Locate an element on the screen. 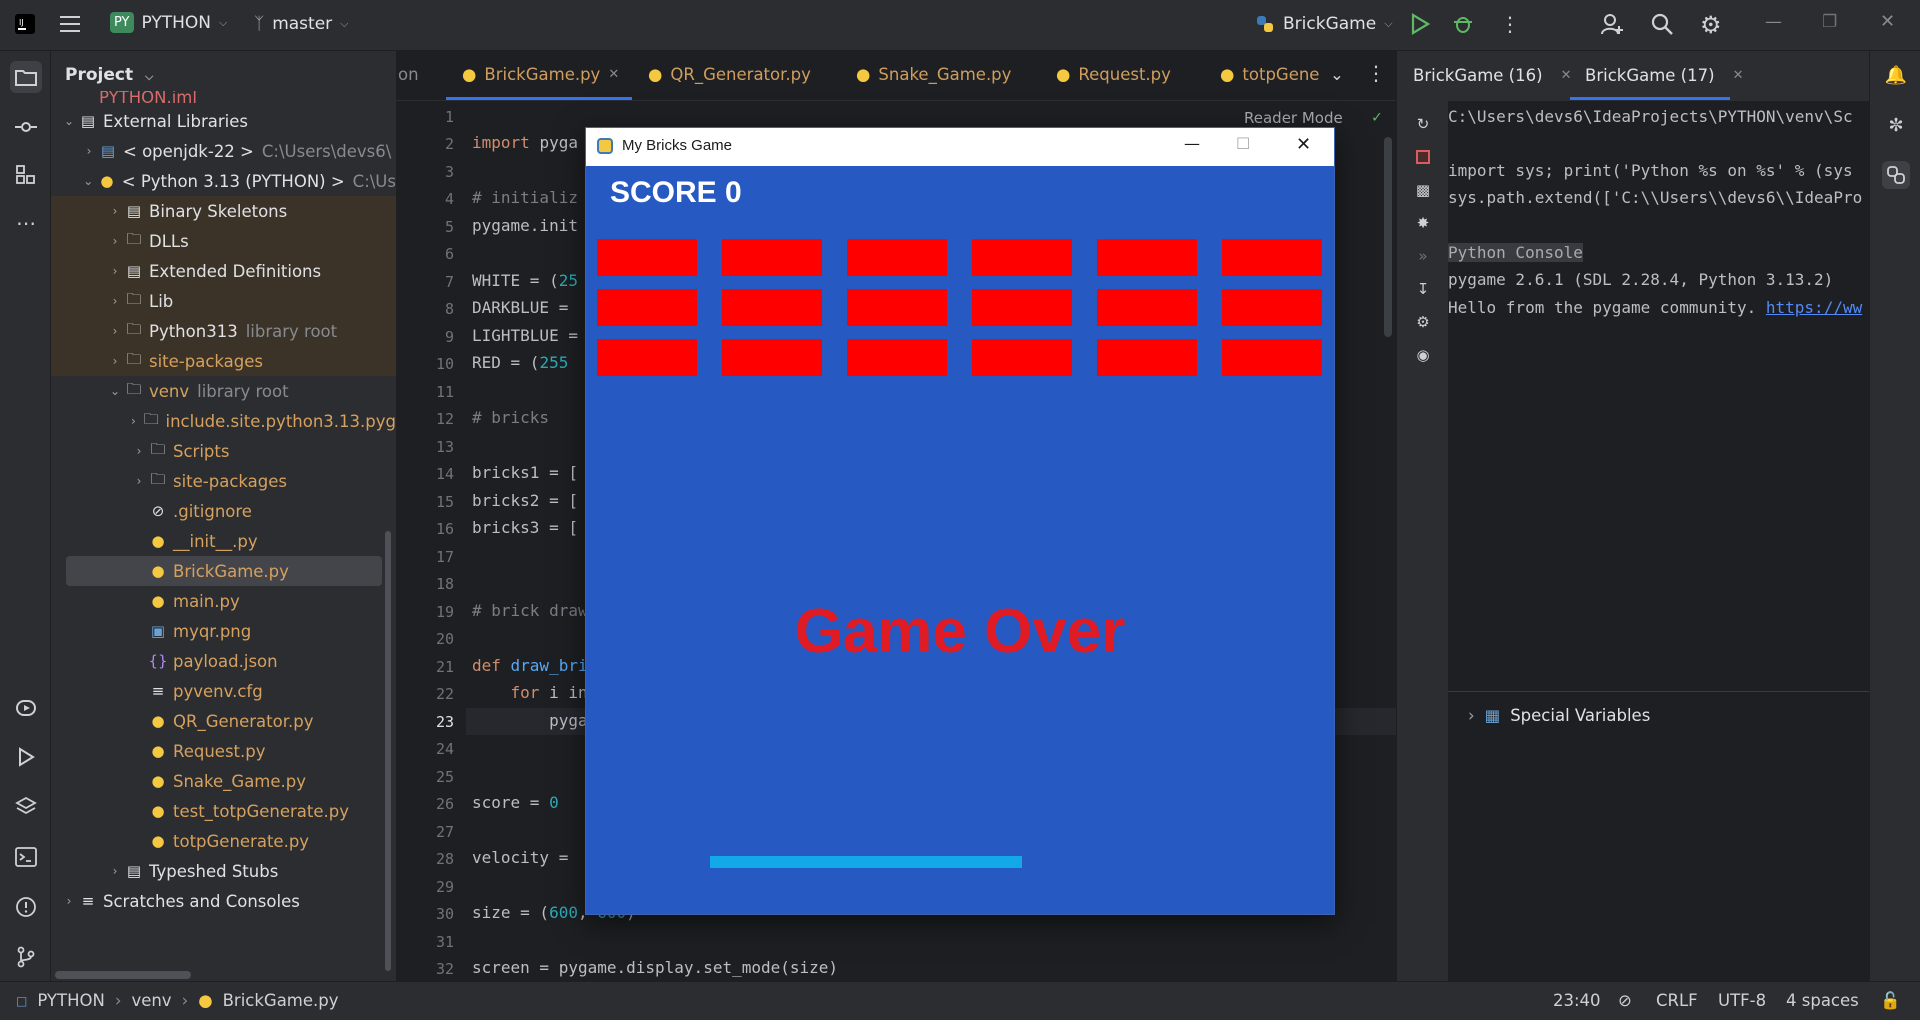  vertical-scrollbar is located at coordinates (388, 751).